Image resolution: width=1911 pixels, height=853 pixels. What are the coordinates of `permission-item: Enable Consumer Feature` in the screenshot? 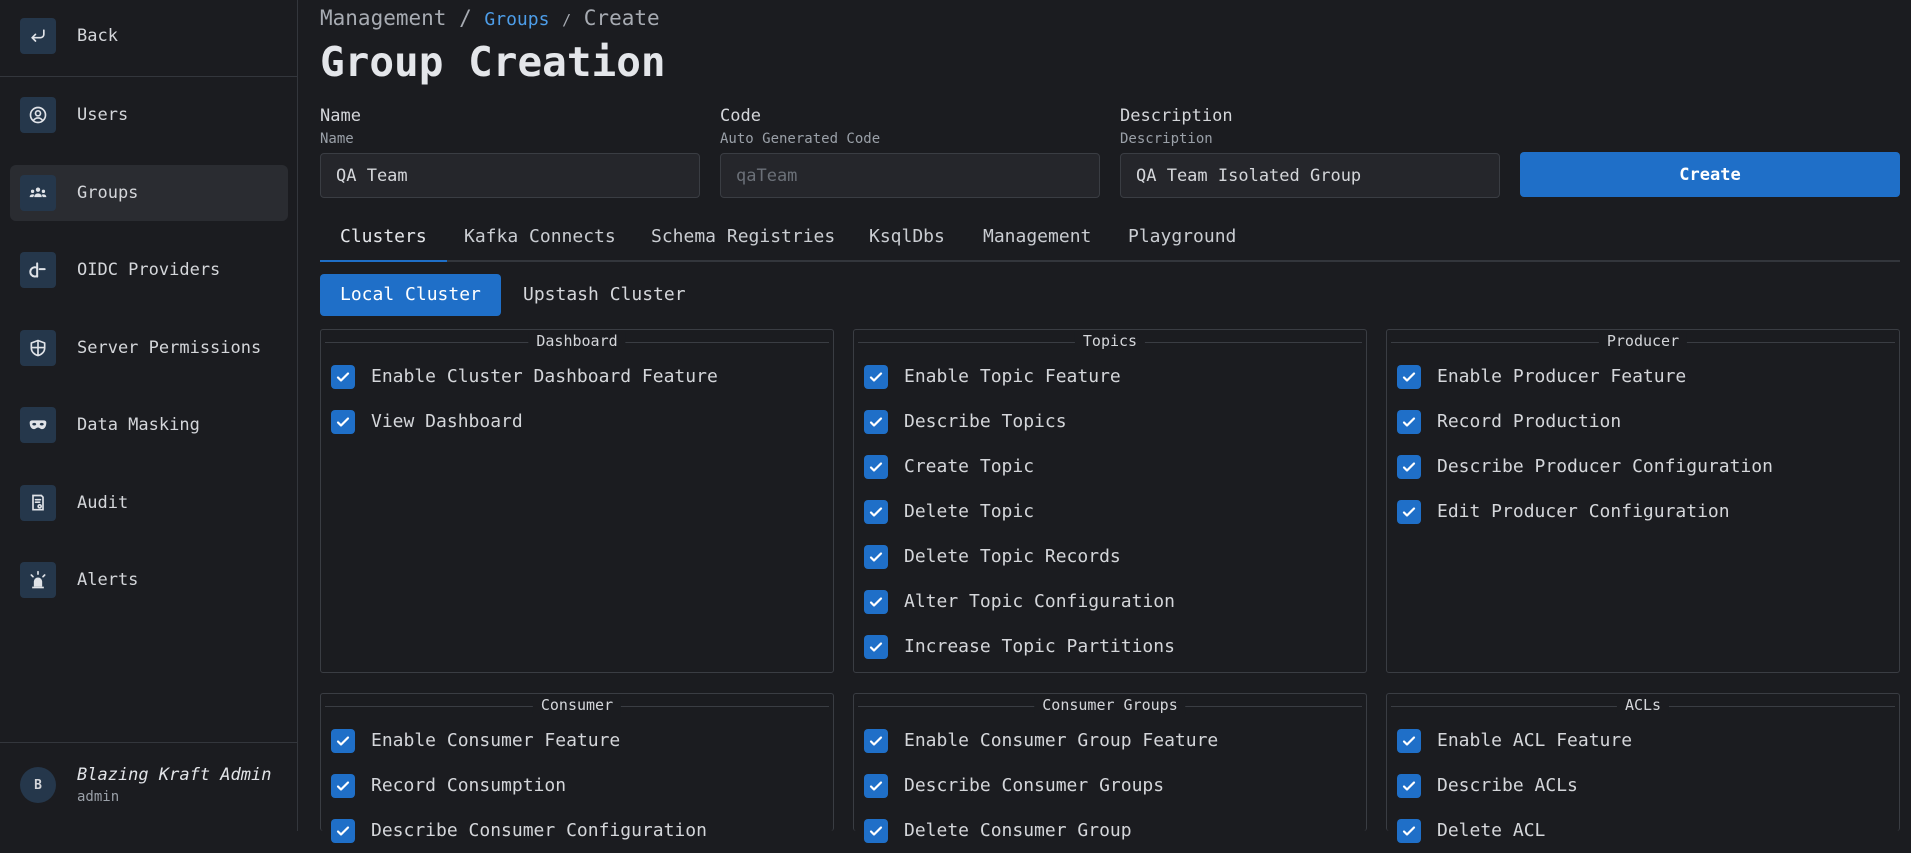 It's located at (582, 740).